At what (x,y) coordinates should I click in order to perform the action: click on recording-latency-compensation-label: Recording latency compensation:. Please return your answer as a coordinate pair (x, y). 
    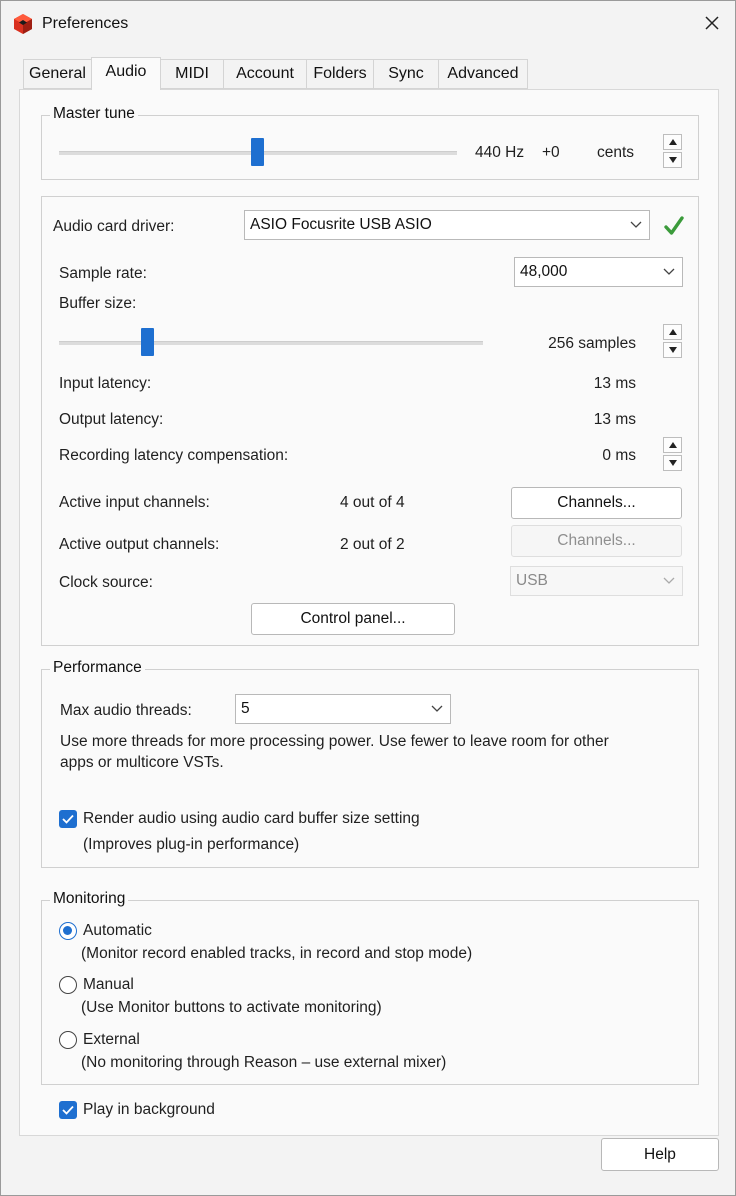
    Looking at the image, I should click on (174, 455).